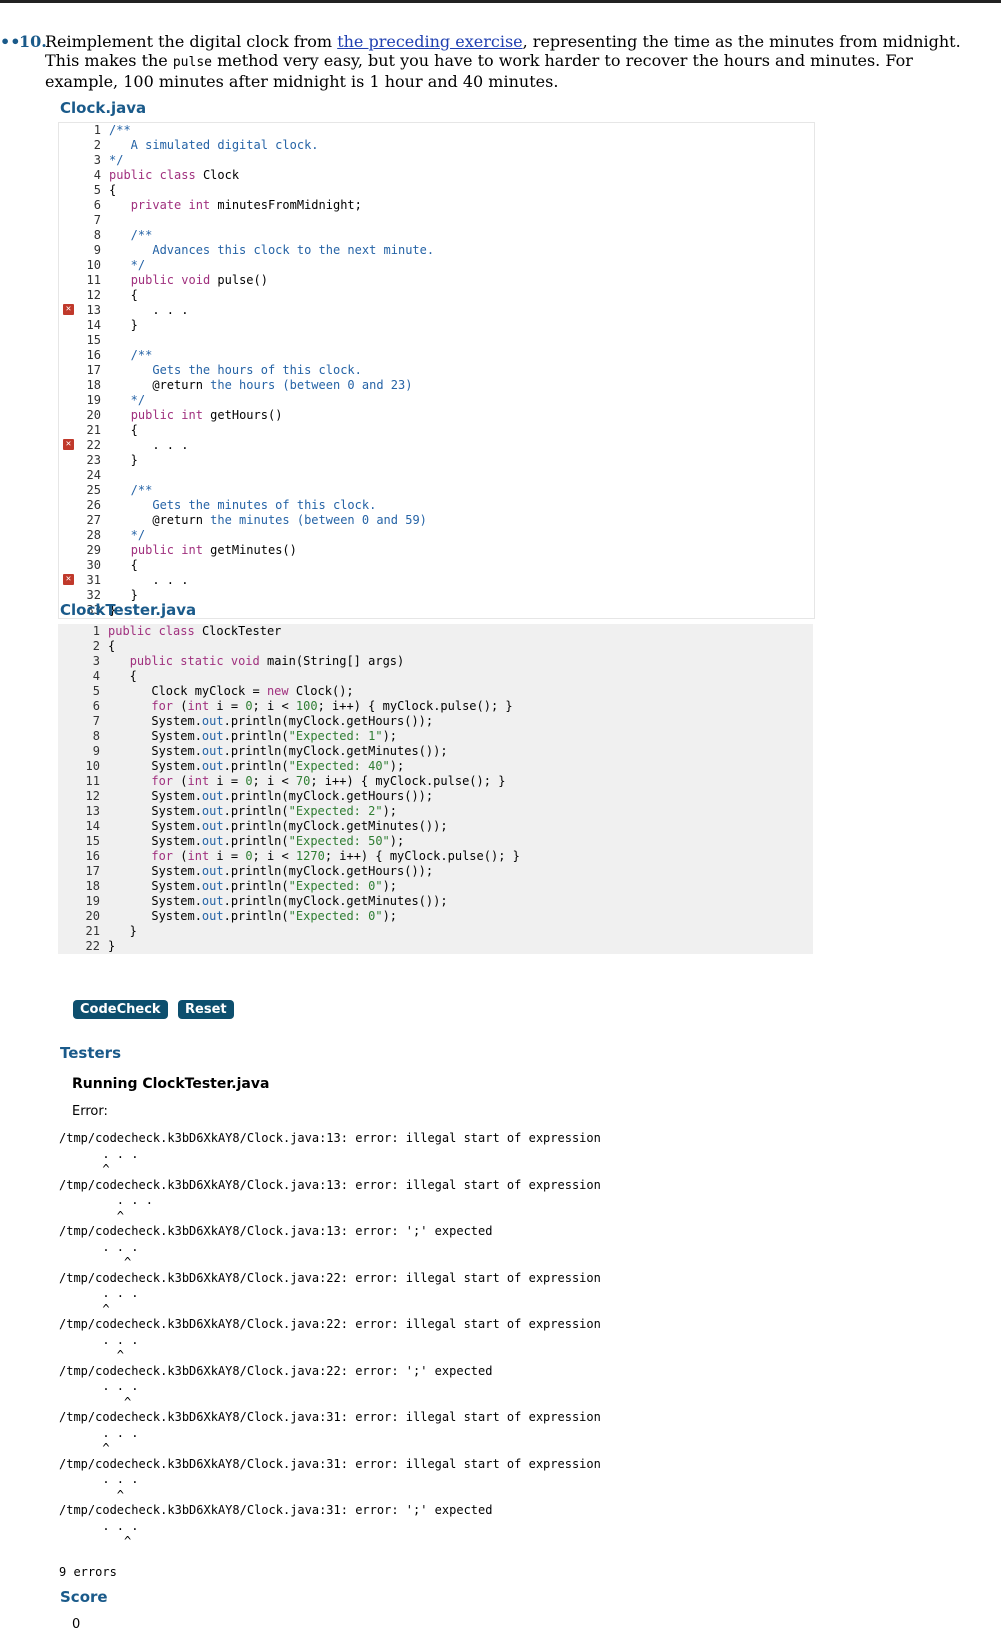  I want to click on code-token: "Expected: 0", so click(335, 886).